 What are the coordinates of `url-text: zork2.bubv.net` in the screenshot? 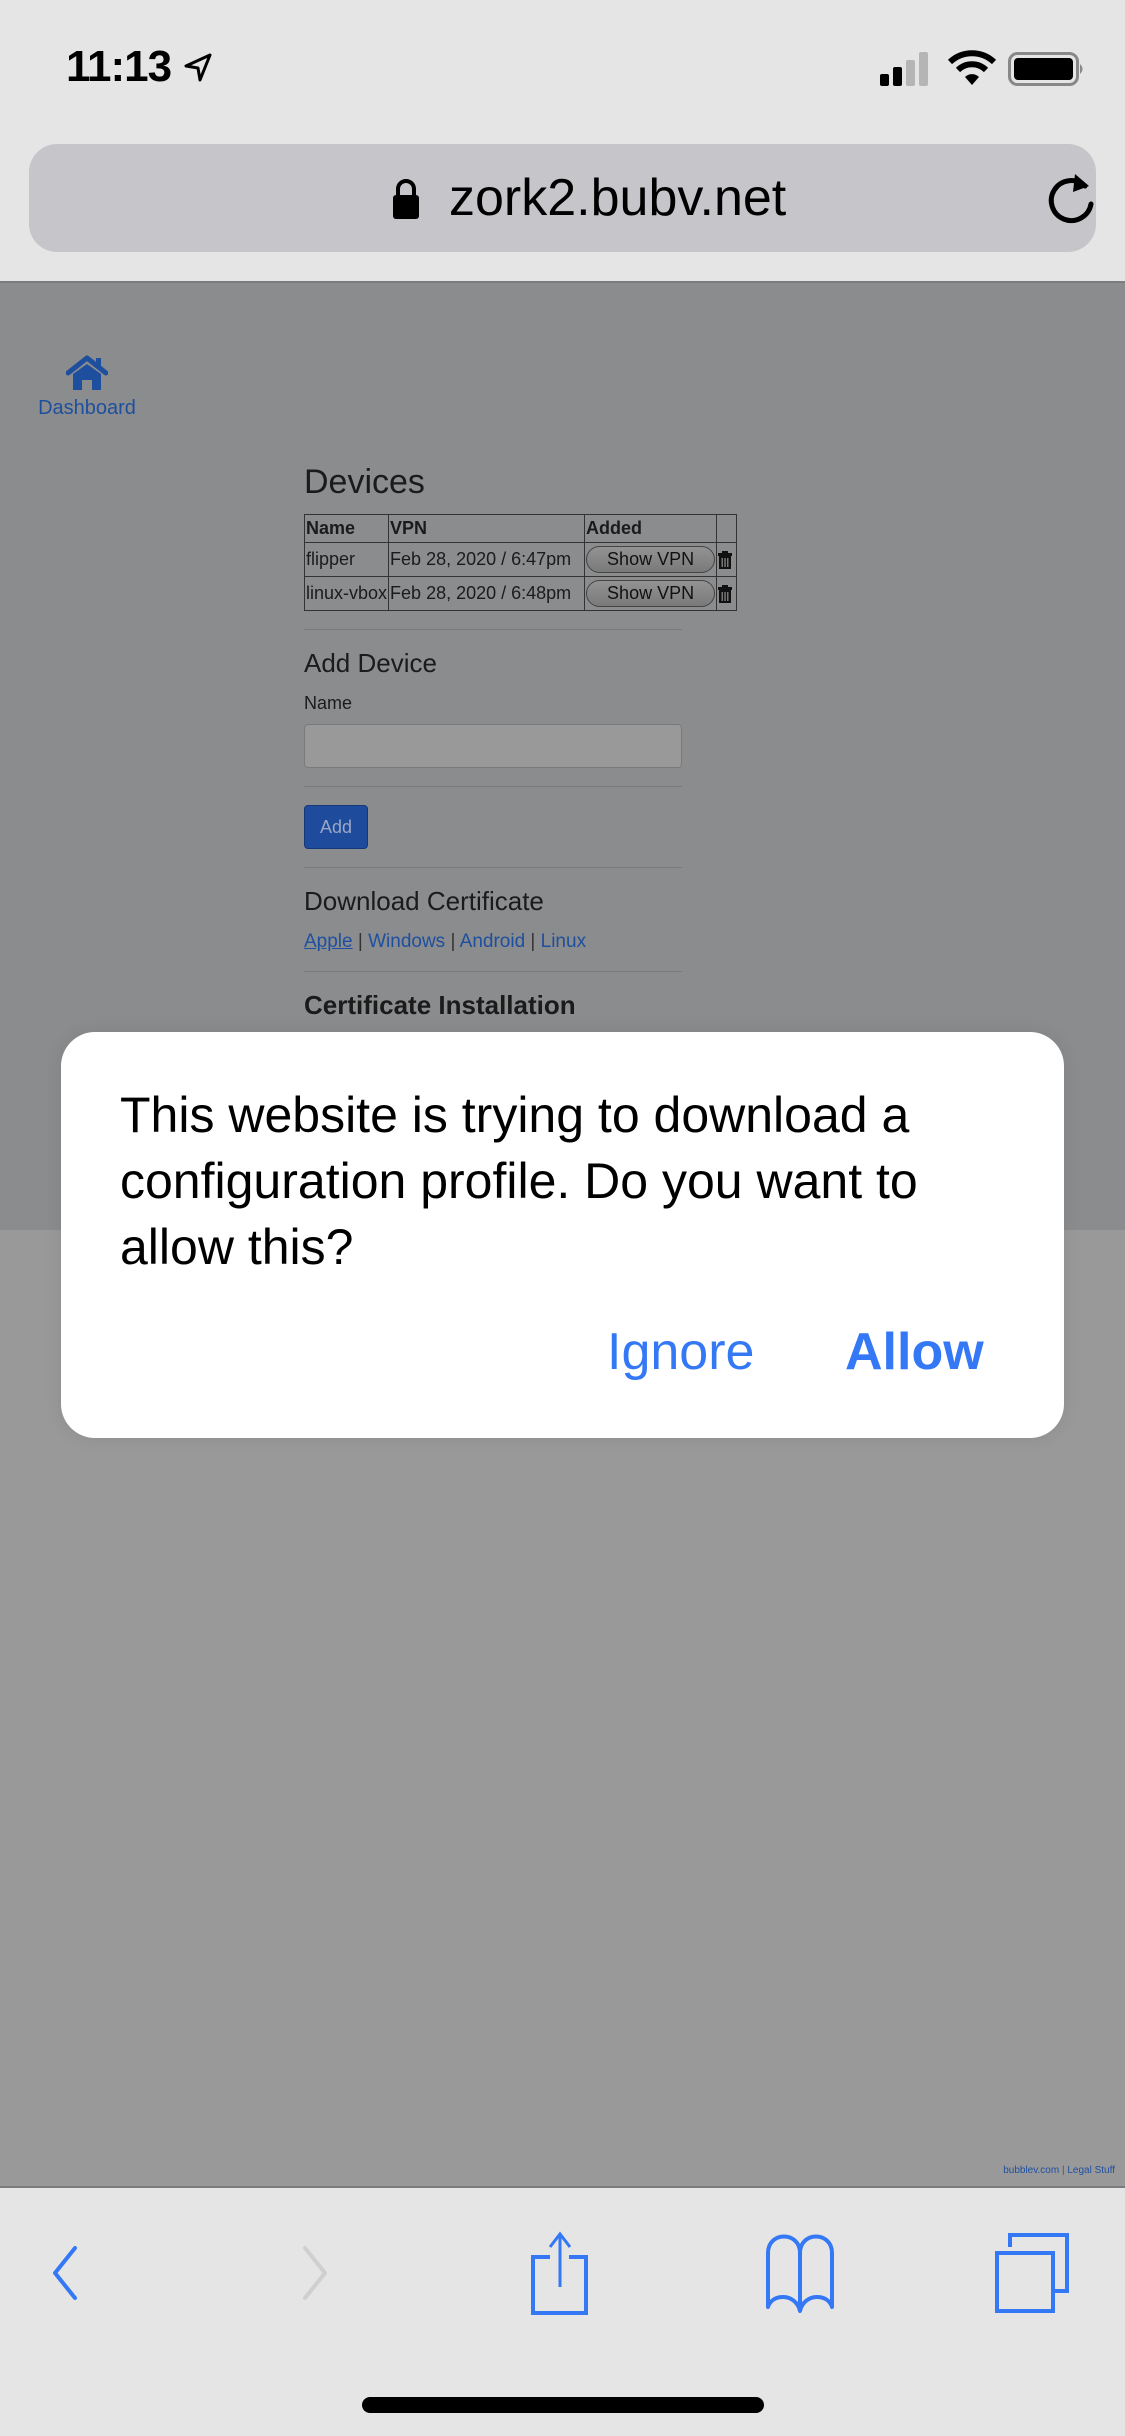 It's located at (617, 198).